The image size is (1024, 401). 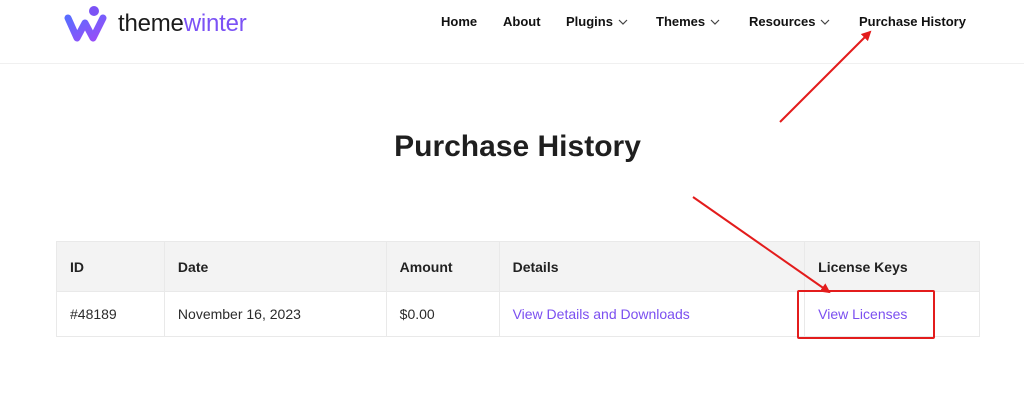 What do you see at coordinates (110, 314) in the screenshot?
I see `cell-id: #48189` at bounding box center [110, 314].